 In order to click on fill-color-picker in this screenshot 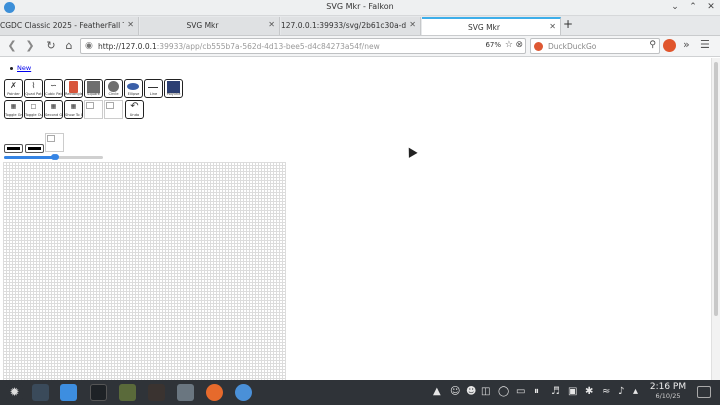, I will do `click(13, 148)`.